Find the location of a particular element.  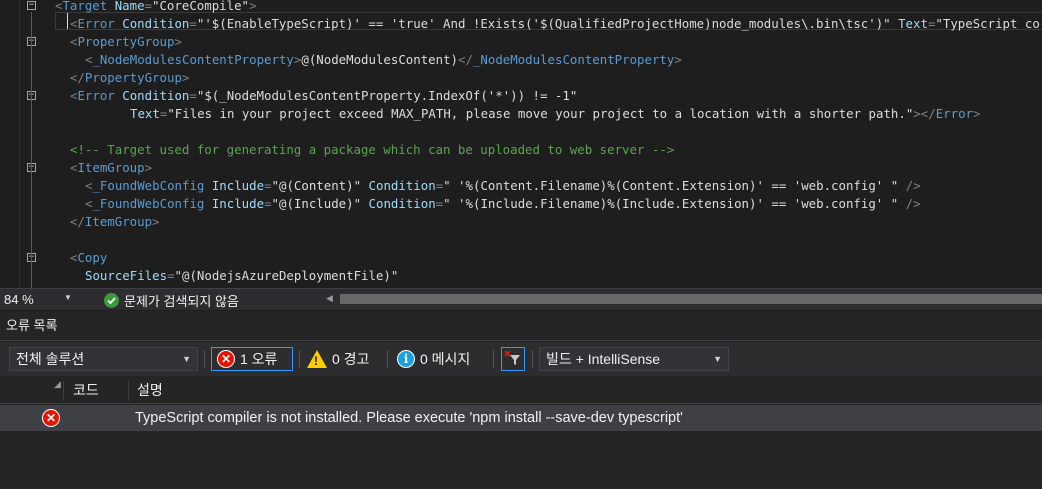

zoom-level: 84 % is located at coordinates (19, 299).